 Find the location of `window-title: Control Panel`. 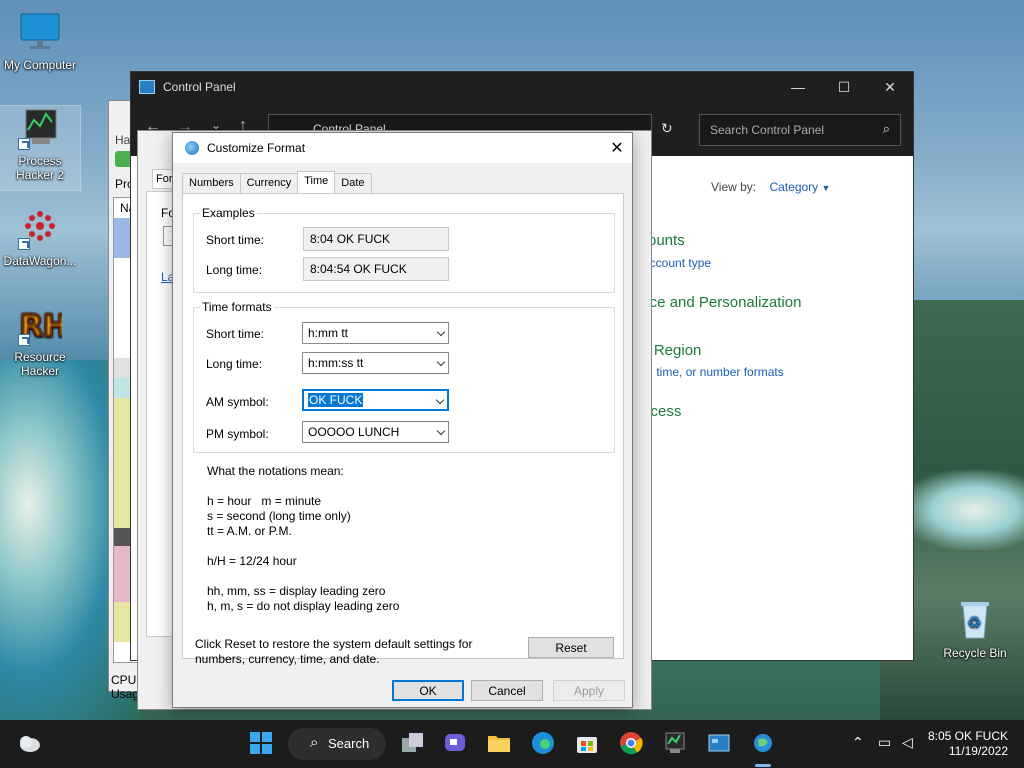

window-title: Control Panel is located at coordinates (199, 87).